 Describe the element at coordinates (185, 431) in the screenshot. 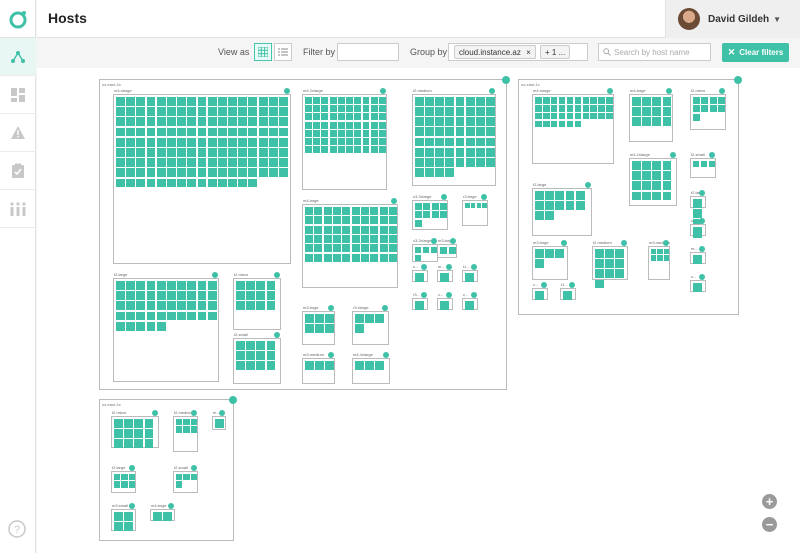

I see `host-cluster: t2.medium` at that location.